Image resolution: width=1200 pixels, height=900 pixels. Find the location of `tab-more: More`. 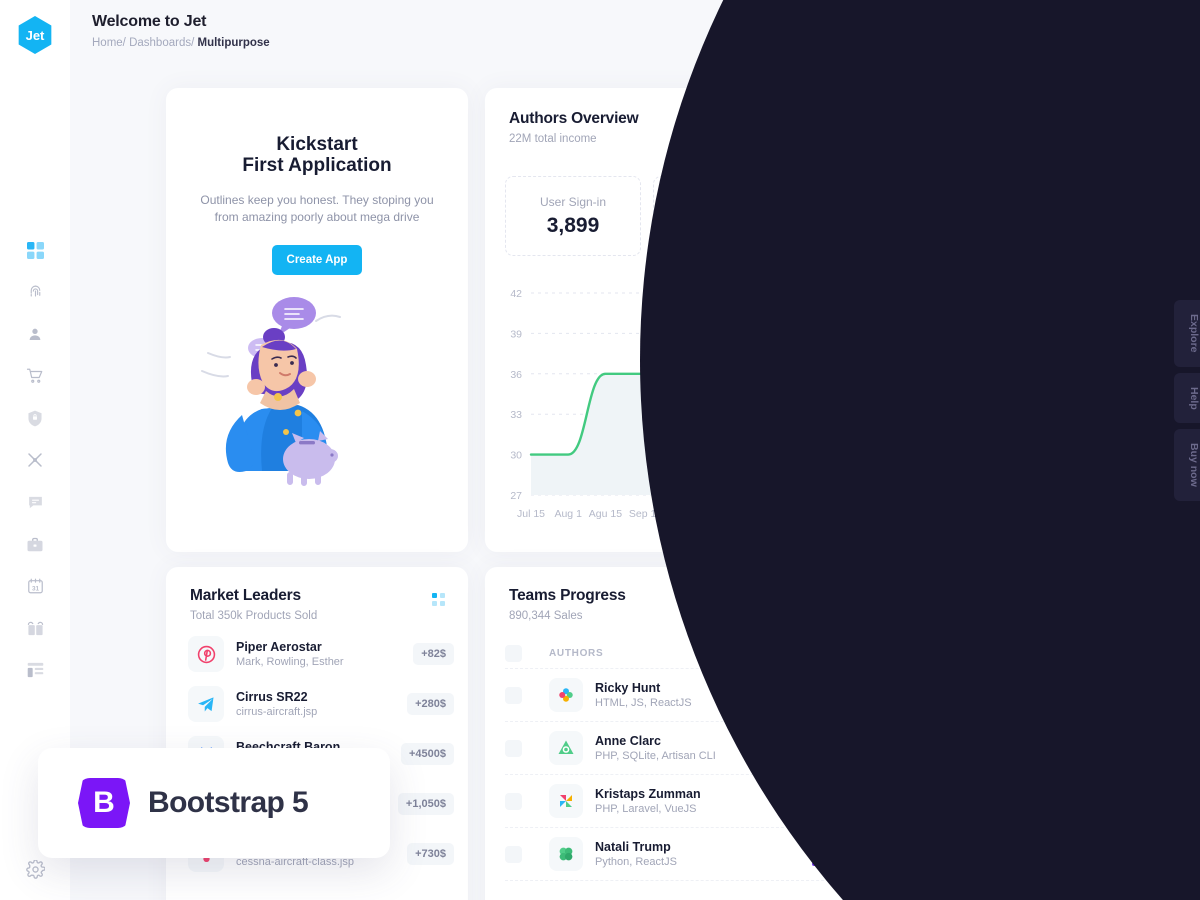

tab-more: More is located at coordinates (1057, 122).